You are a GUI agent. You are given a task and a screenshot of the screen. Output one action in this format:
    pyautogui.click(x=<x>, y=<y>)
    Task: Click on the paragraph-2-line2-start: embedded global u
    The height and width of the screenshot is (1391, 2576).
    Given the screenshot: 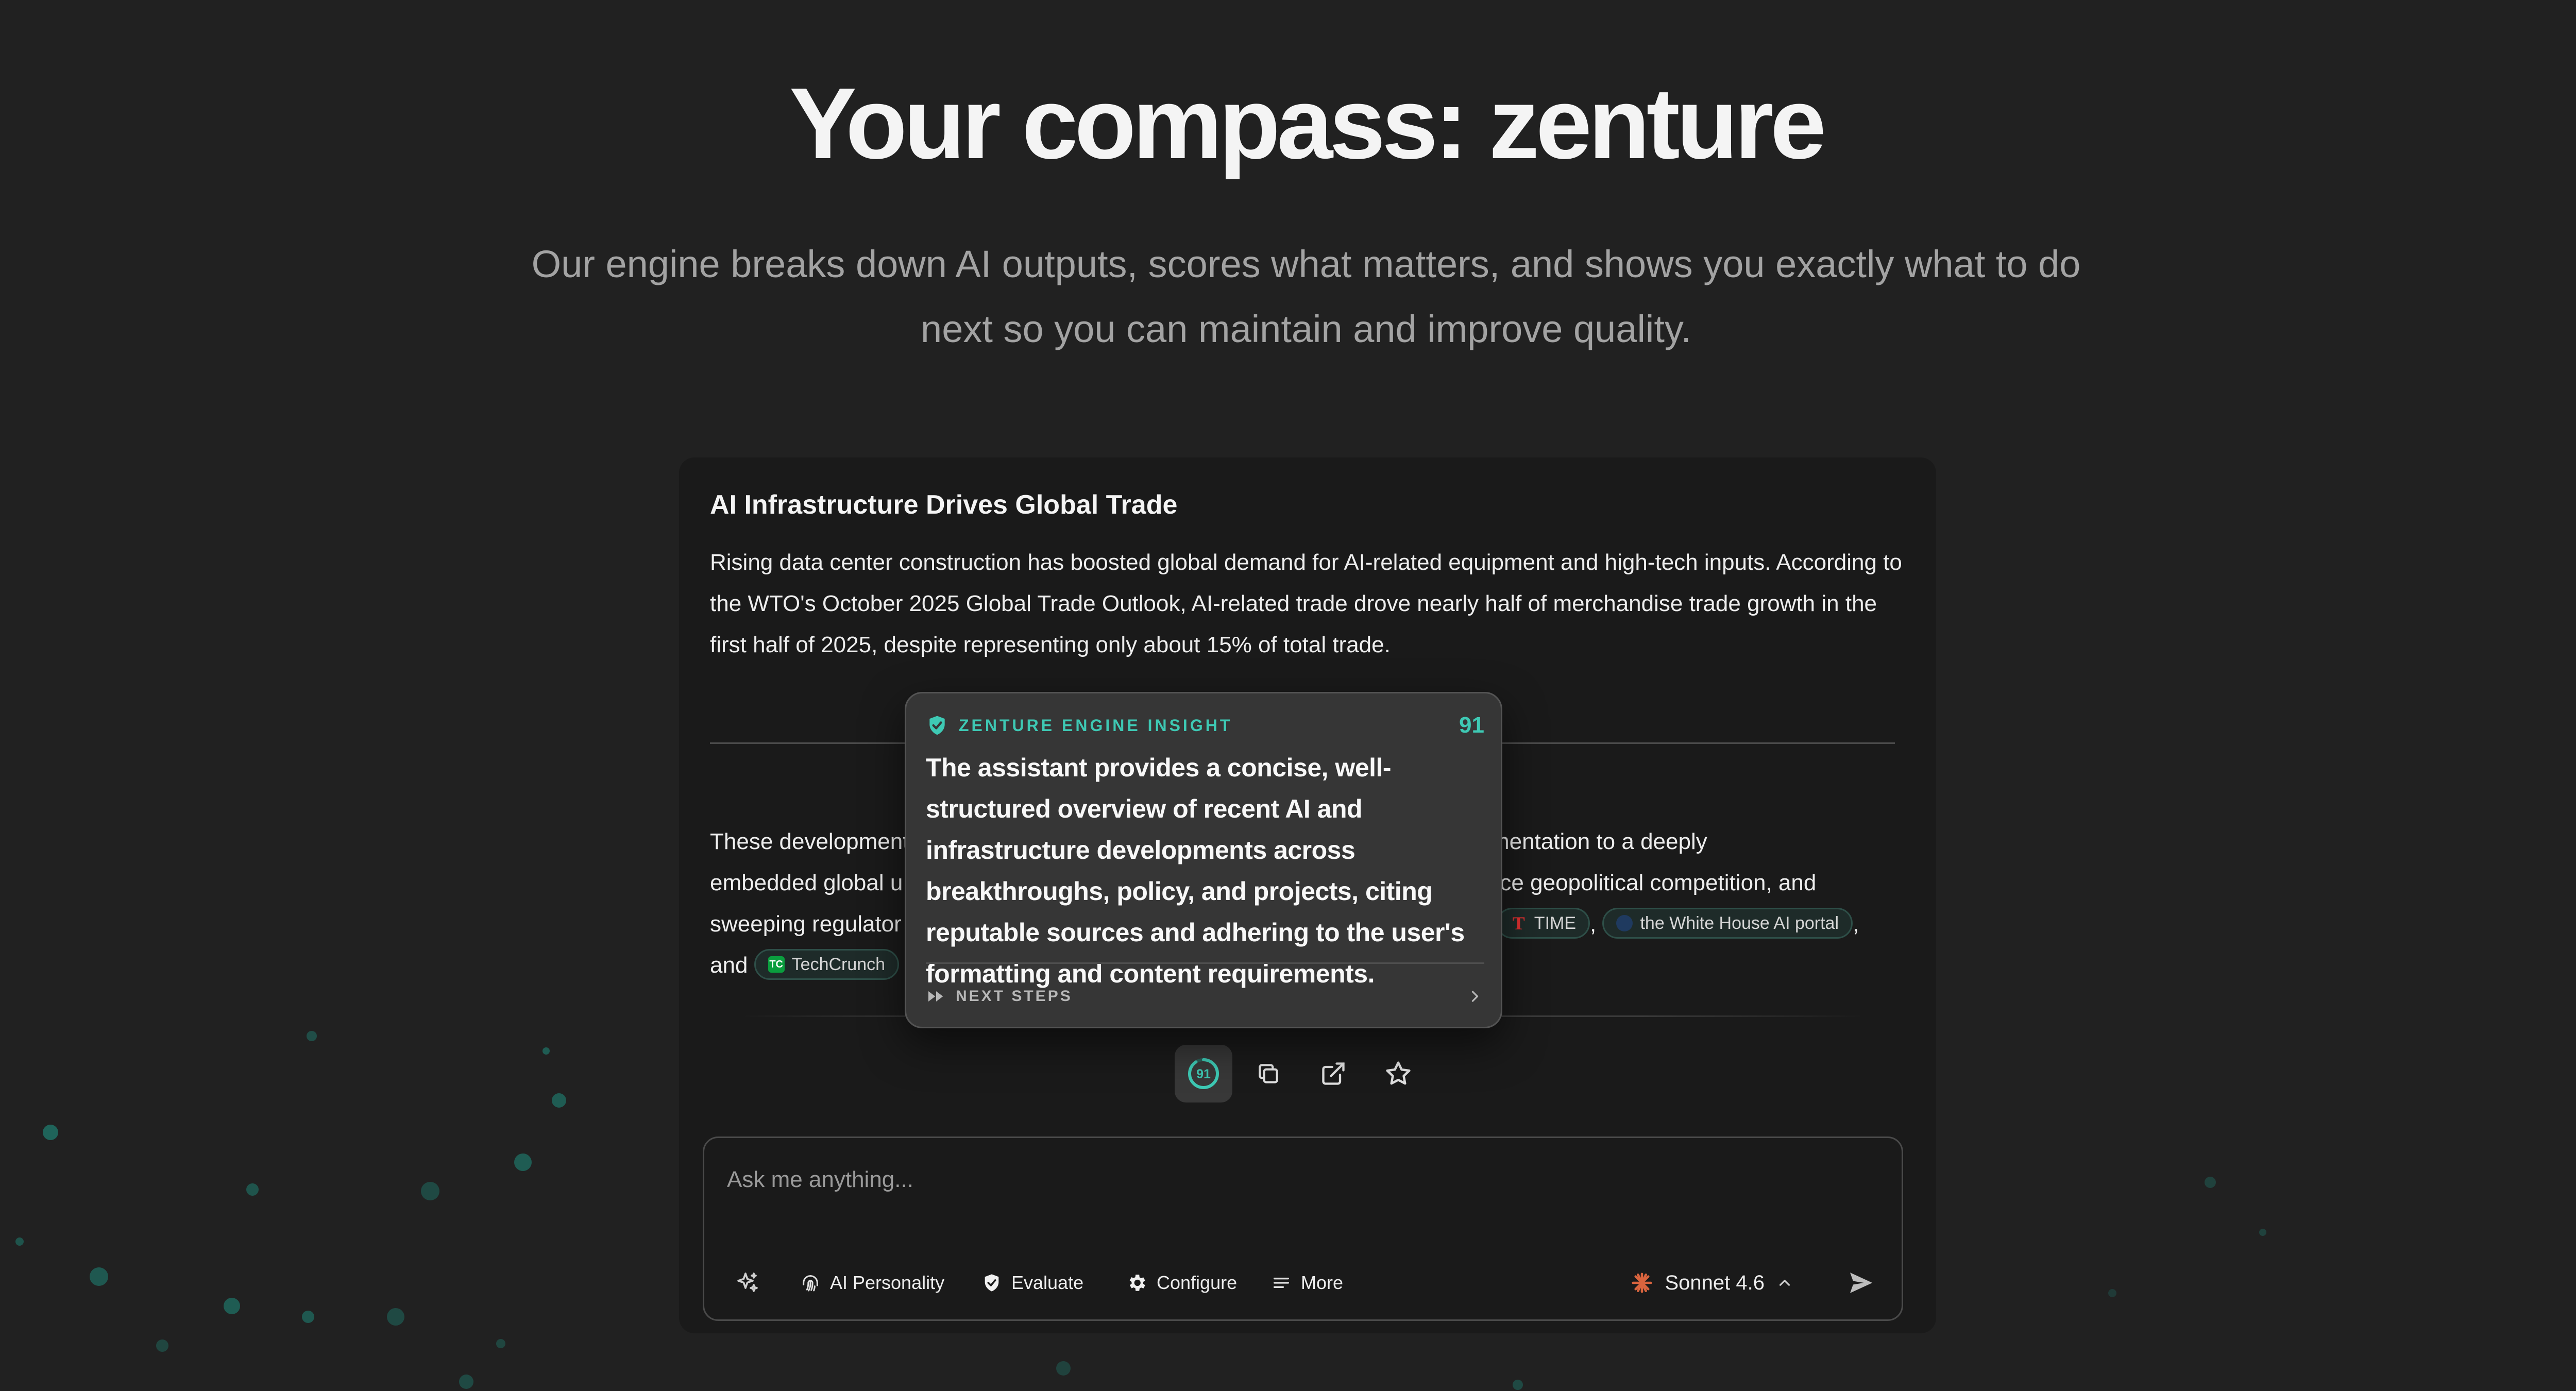 What is the action you would take?
    pyautogui.click(x=806, y=882)
    